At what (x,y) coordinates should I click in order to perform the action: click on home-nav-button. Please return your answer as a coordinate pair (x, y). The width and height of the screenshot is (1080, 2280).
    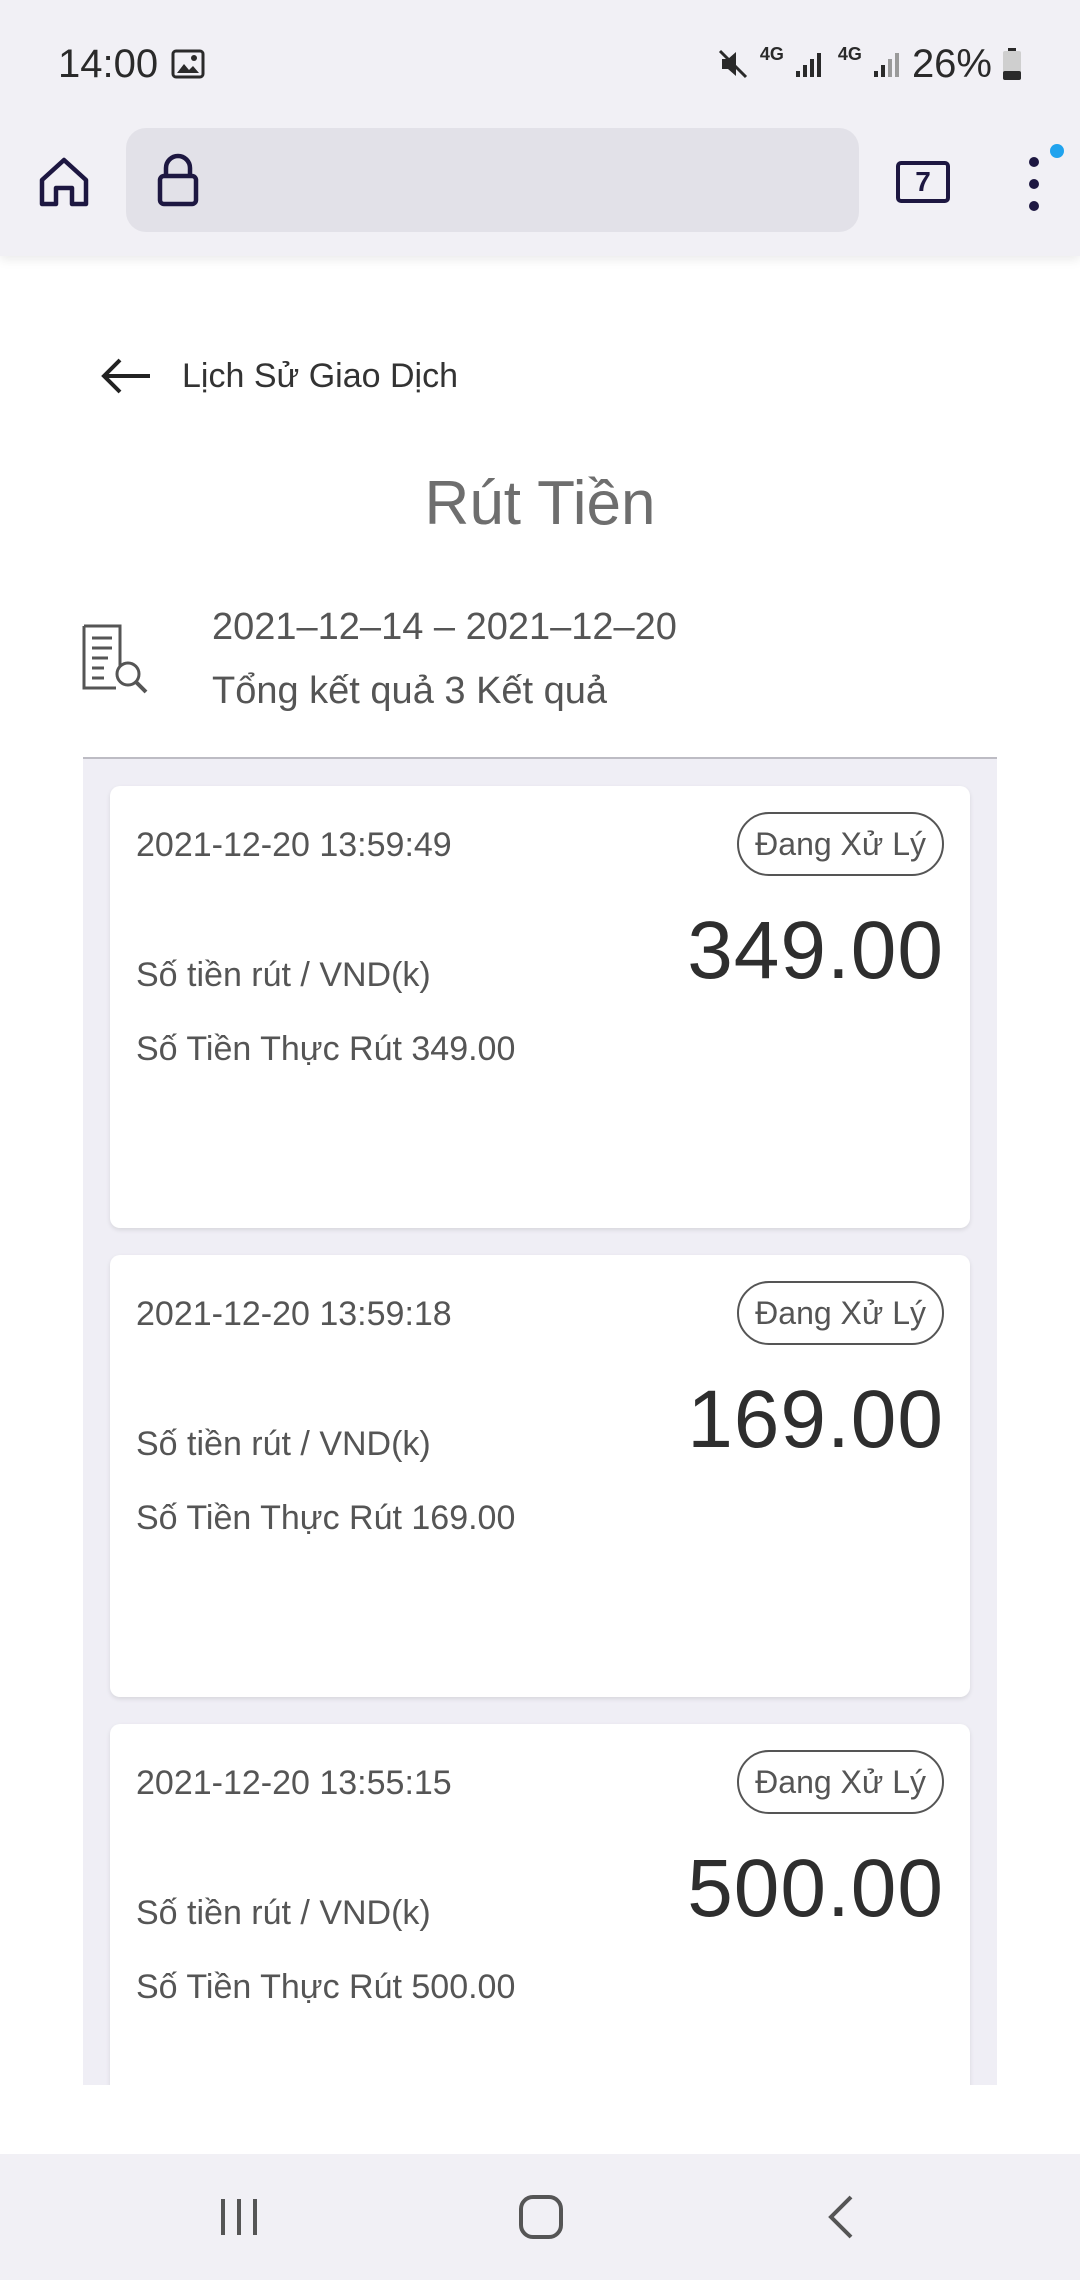
    Looking at the image, I should click on (541, 2217).